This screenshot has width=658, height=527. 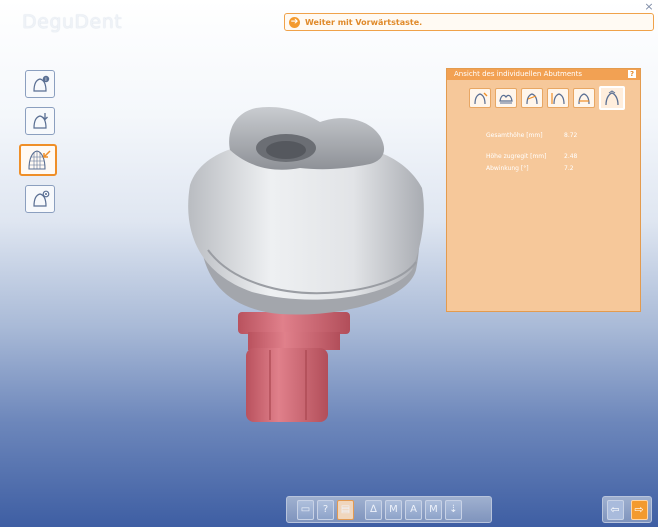 I want to click on bottom-toolbar: ▭ ? ▤ ∆ M A M ⇣, so click(x=389, y=509).